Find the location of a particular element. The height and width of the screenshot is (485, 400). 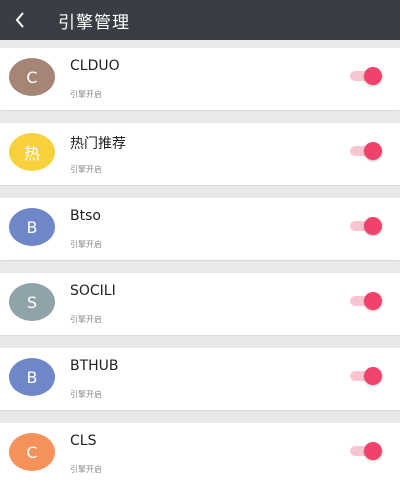

engine-name: CLS is located at coordinates (83, 441).